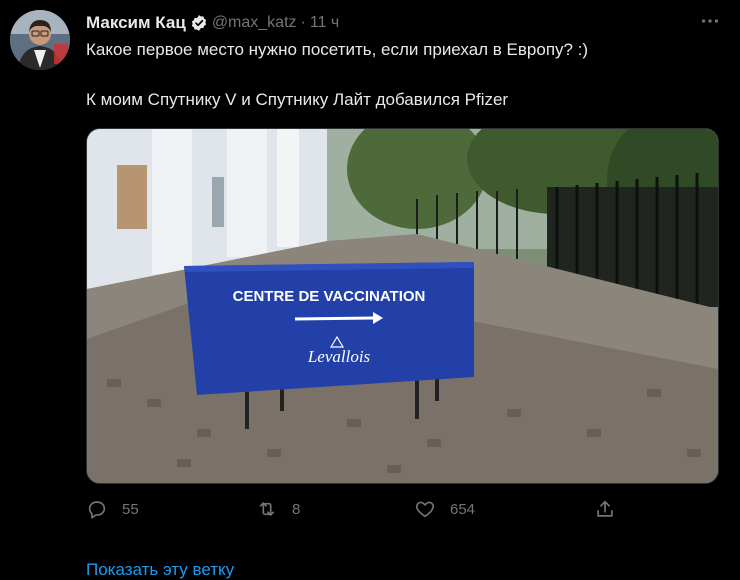 The image size is (740, 580). I want to click on share-icon, so click(605, 508).